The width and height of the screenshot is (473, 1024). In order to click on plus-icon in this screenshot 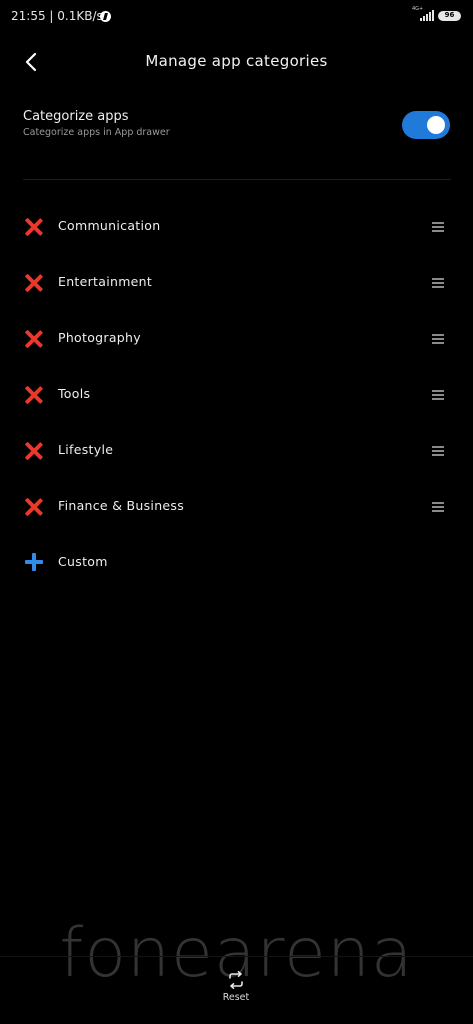, I will do `click(34, 562)`.